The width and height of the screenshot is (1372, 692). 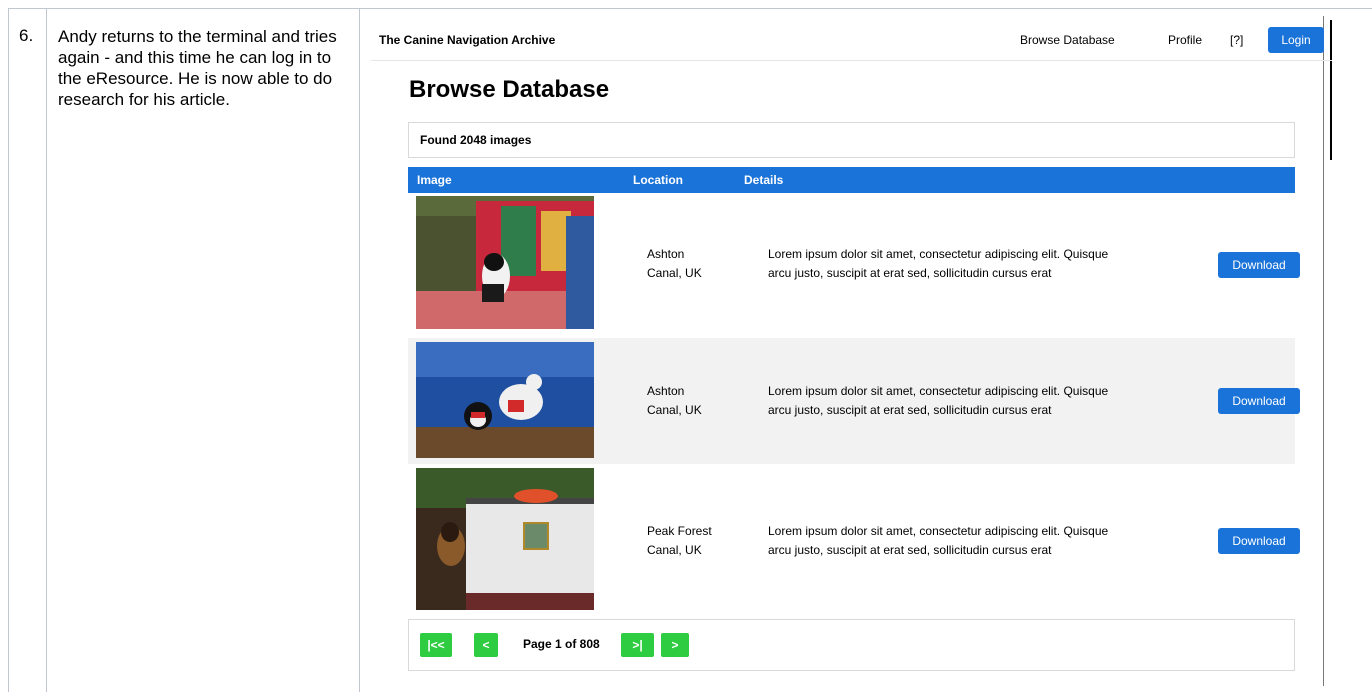 What do you see at coordinates (679, 531) in the screenshot?
I see `location-line: Peak Forest` at bounding box center [679, 531].